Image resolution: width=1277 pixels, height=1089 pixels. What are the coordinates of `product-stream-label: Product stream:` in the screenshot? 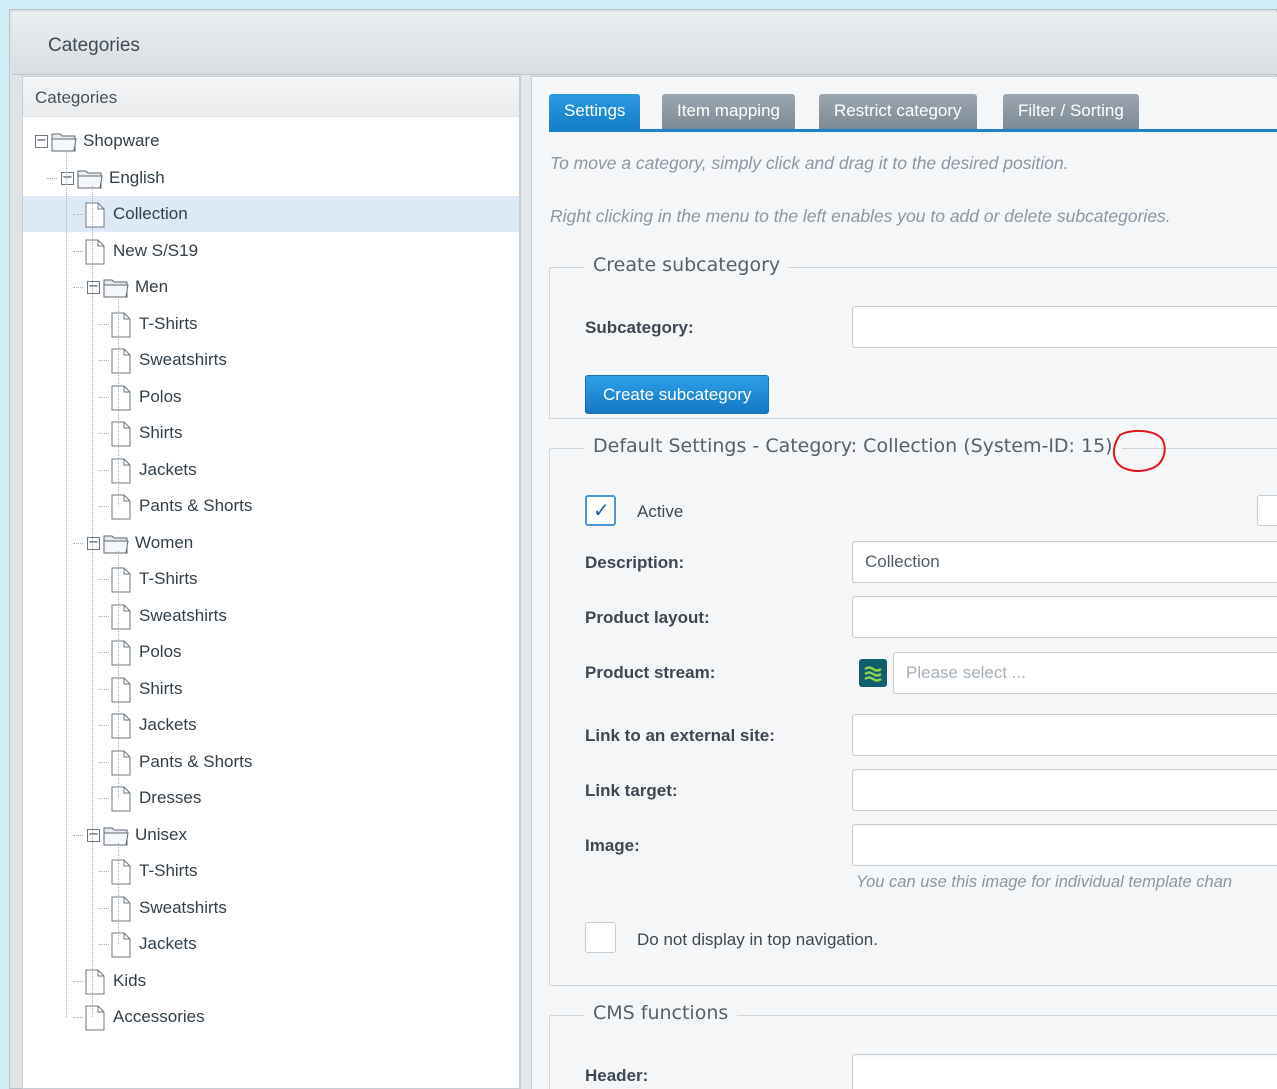 It's located at (650, 672).